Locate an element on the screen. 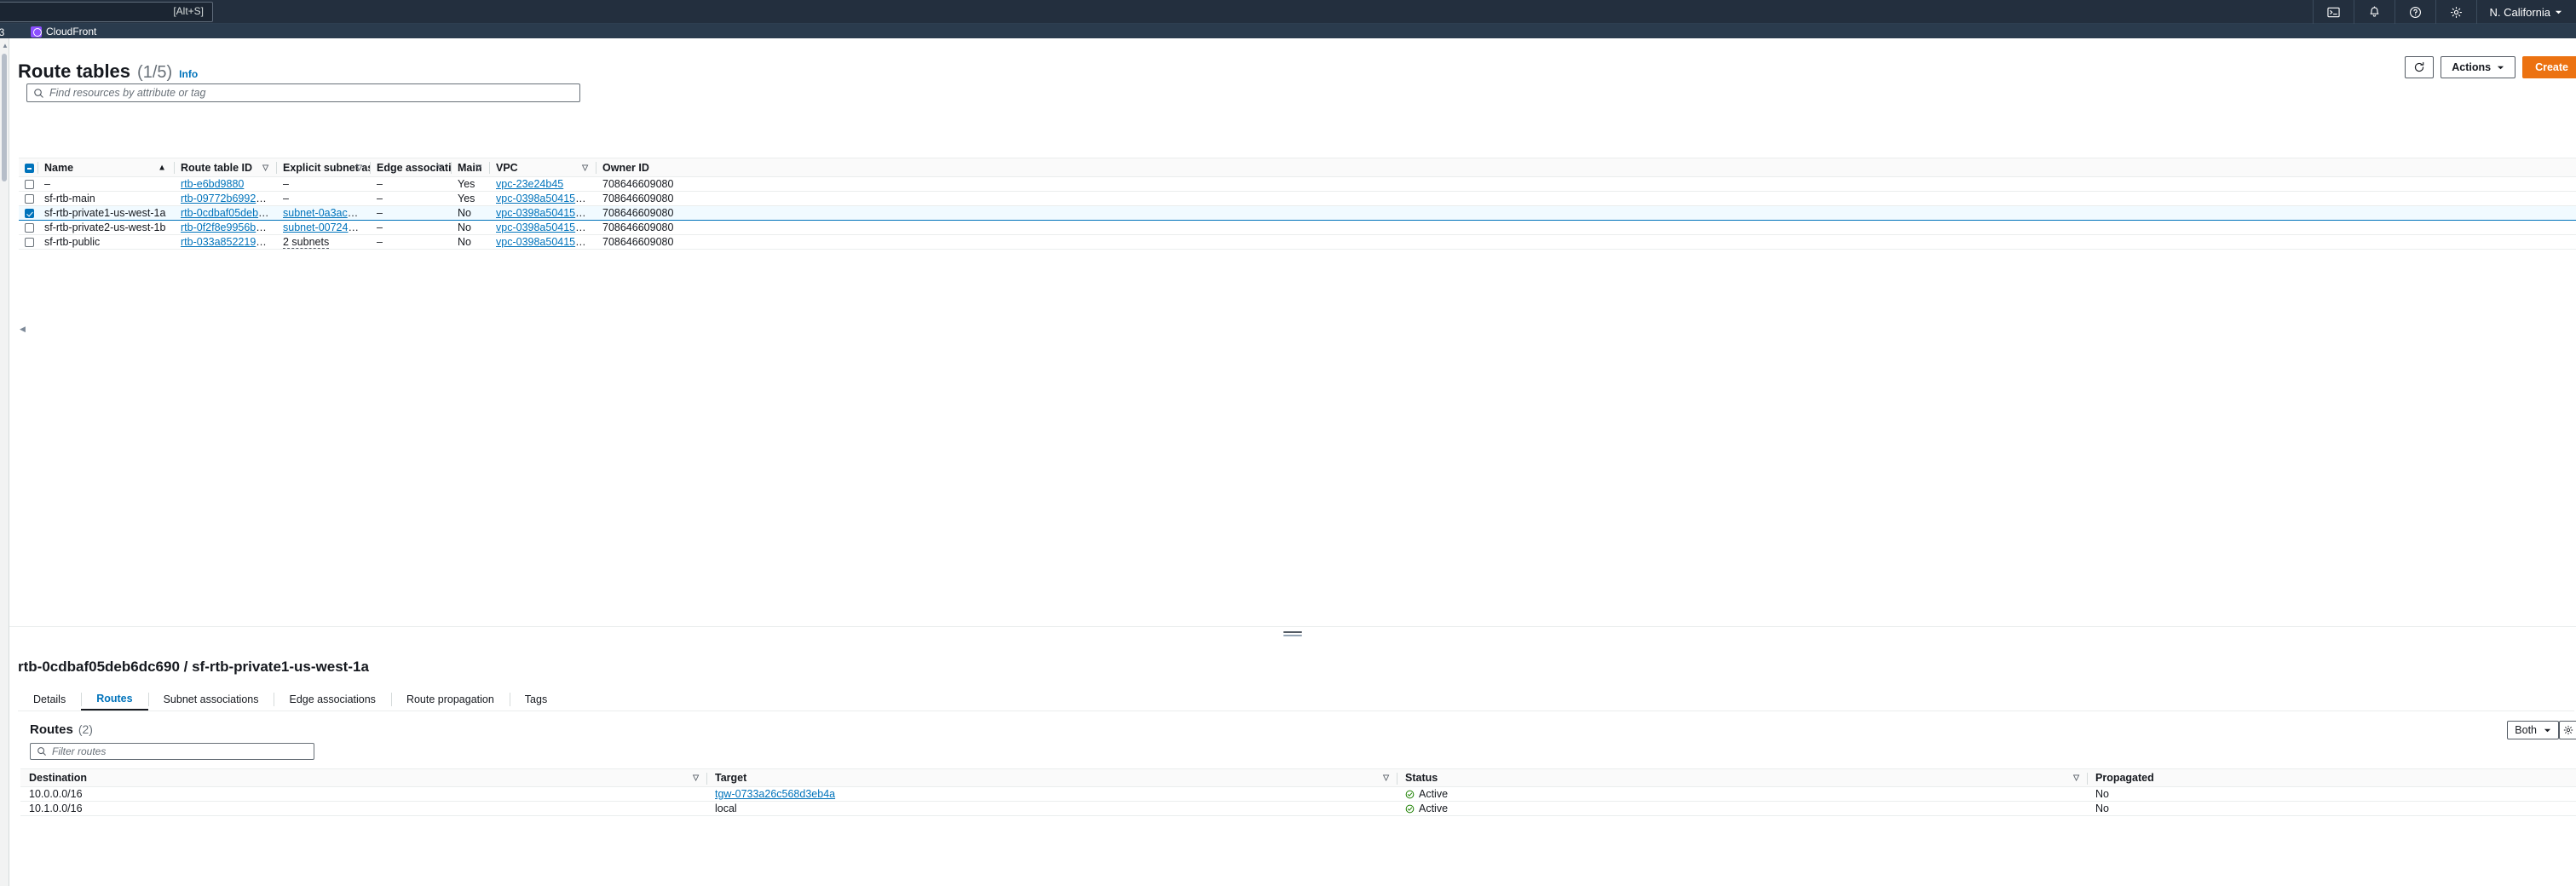 The width and height of the screenshot is (2576, 886). routes-column-status: Status ▽ is located at coordinates (1742, 777).